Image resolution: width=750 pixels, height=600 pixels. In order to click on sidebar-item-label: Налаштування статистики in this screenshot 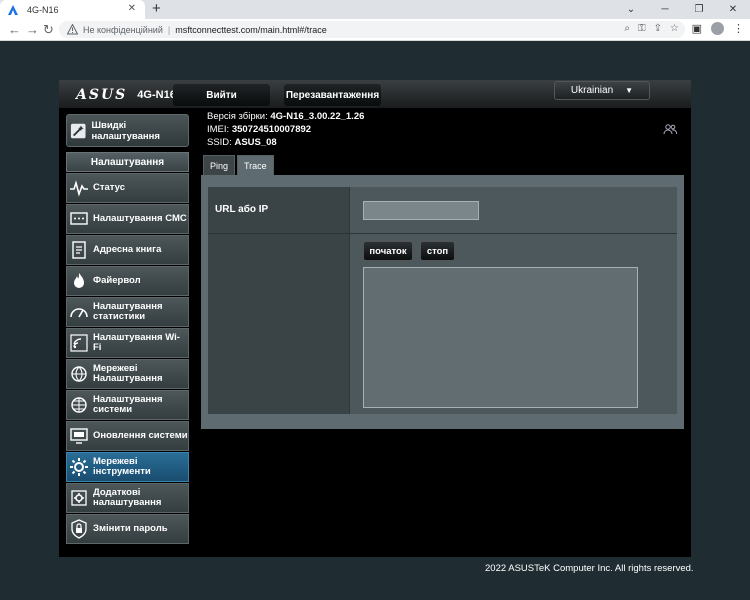, I will do `click(128, 311)`.